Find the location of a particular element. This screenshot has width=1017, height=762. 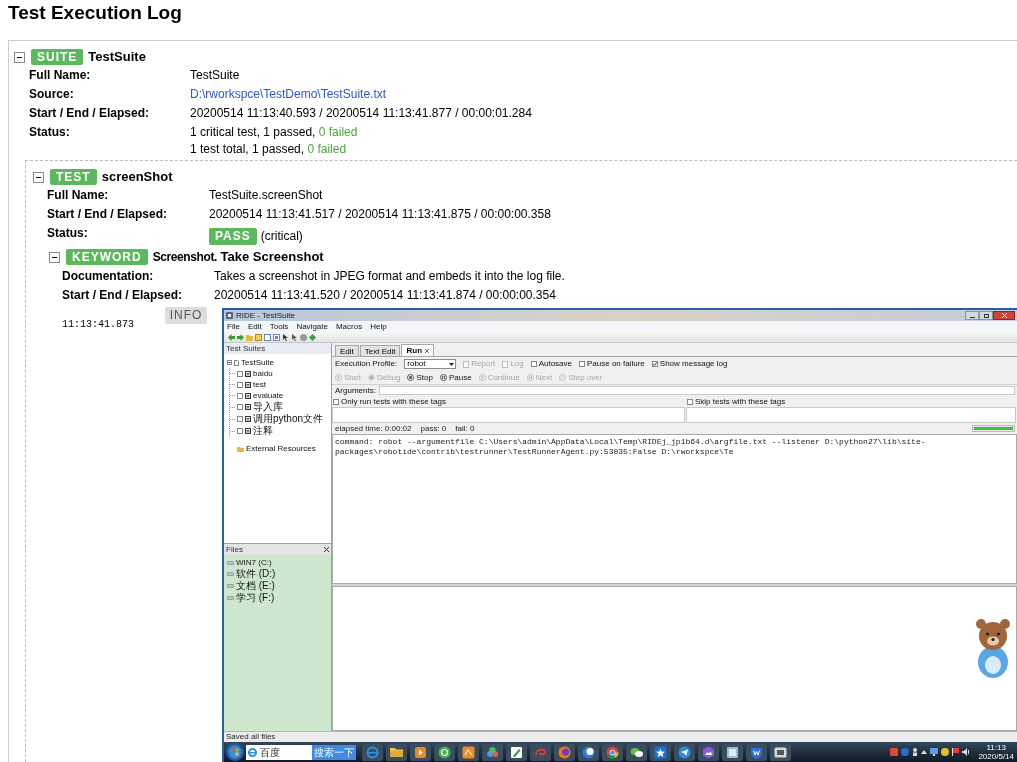

window-icon is located at coordinates (780, 752).